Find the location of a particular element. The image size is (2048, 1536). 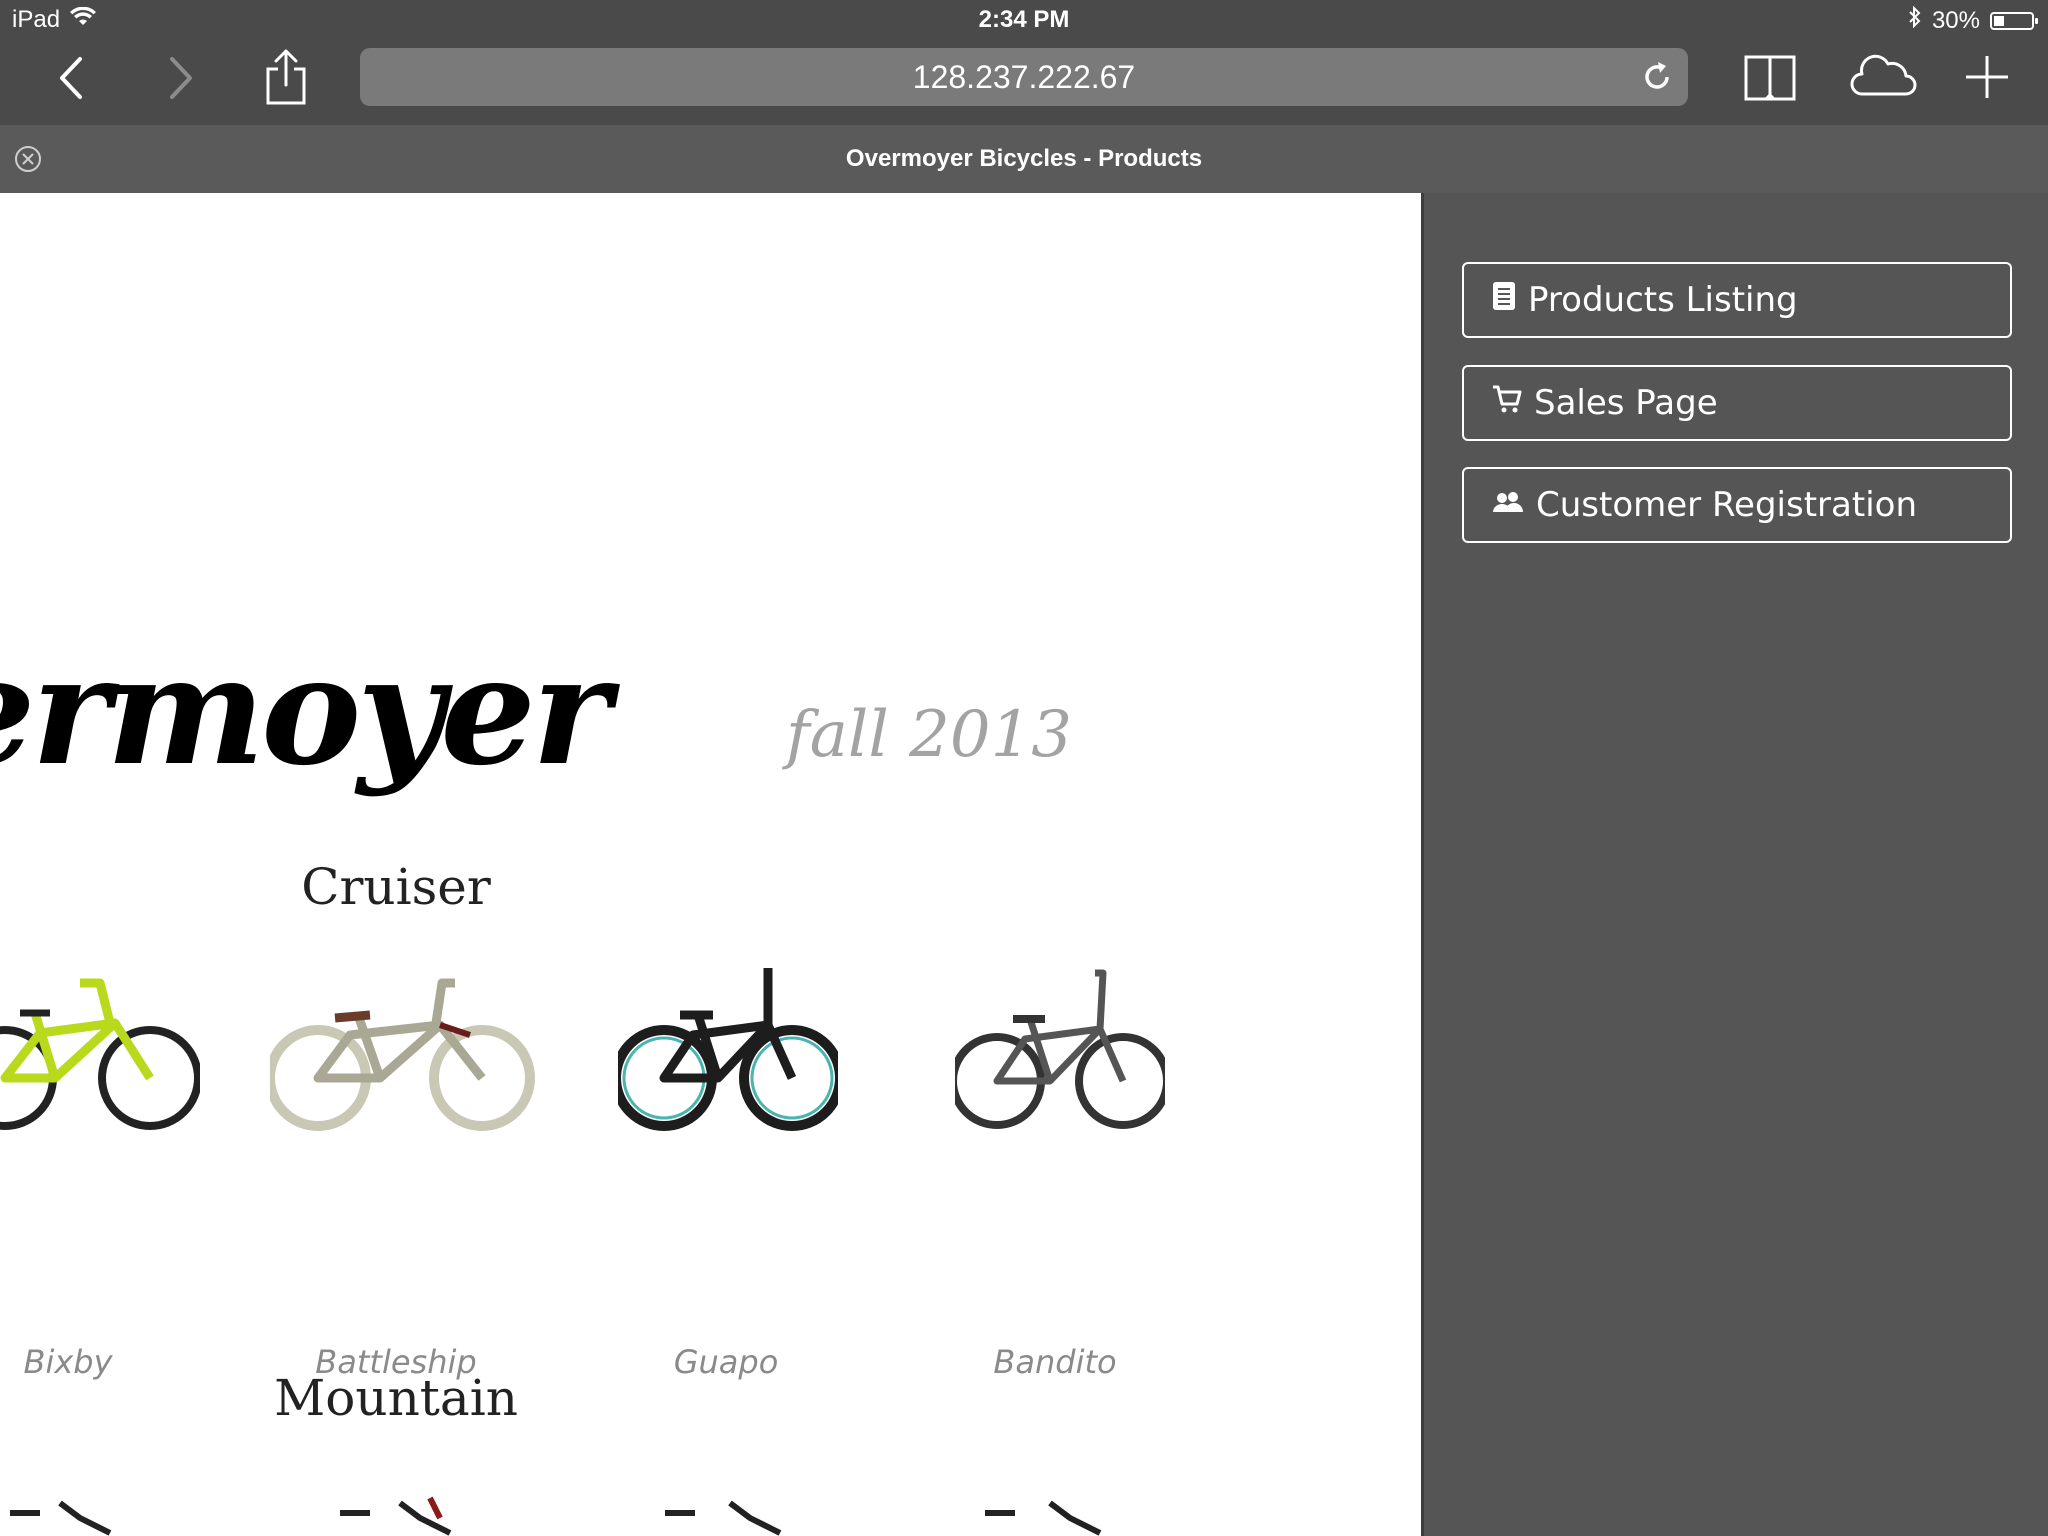

battery-icon is located at coordinates (2014, 20).